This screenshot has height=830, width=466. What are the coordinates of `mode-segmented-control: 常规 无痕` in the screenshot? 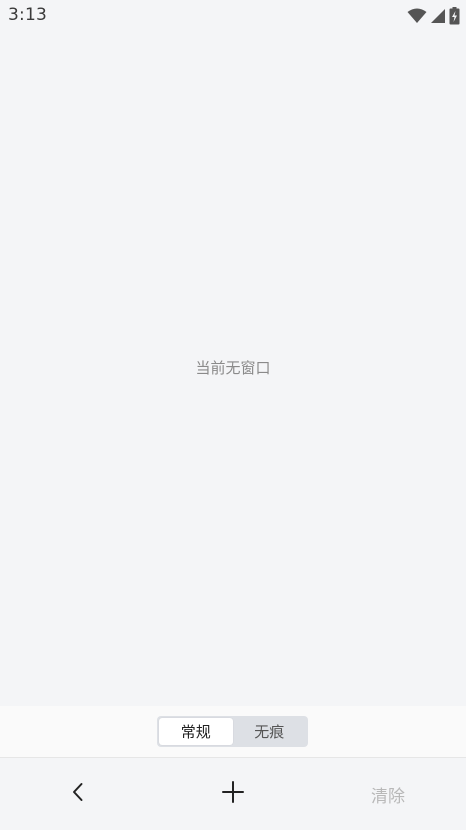 It's located at (232, 731).